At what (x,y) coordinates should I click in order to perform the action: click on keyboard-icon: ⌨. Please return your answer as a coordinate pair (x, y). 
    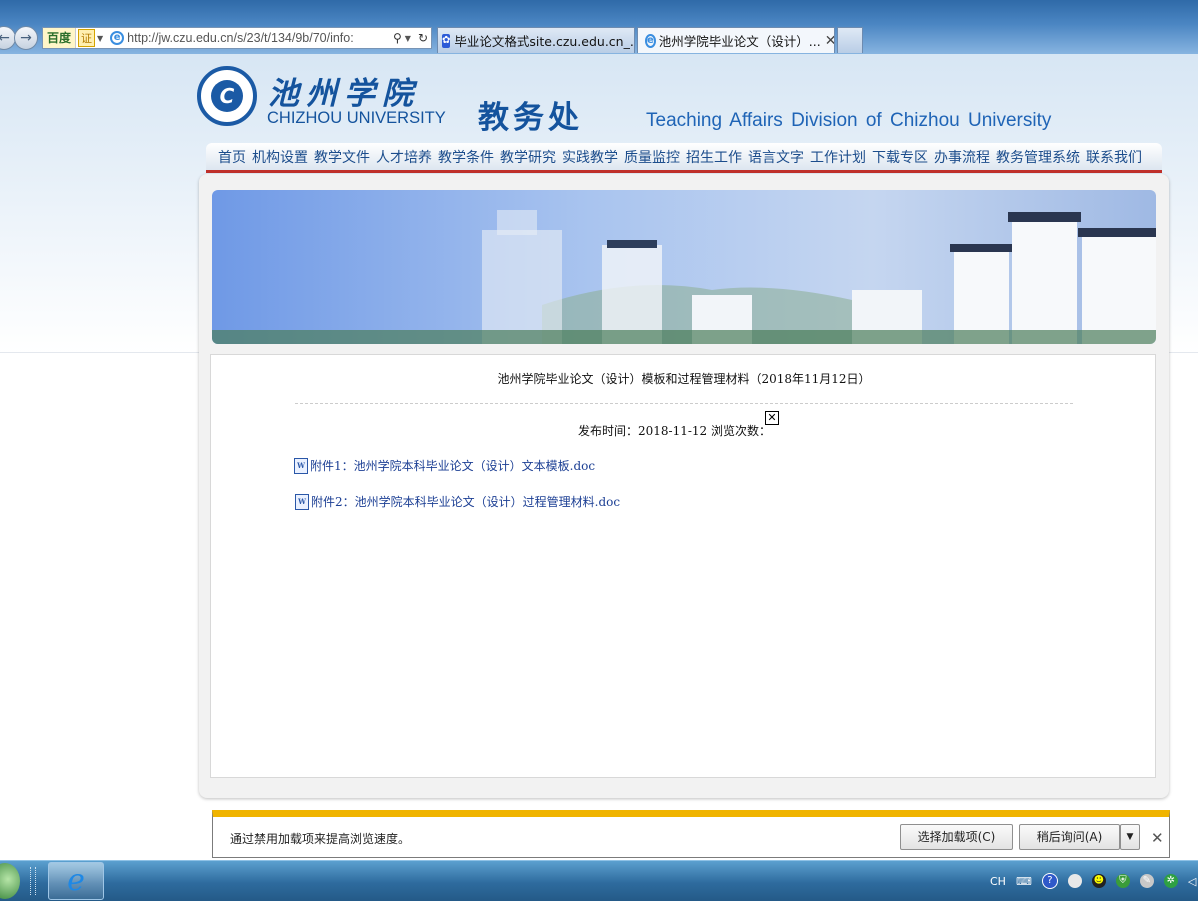
    Looking at the image, I should click on (1024, 881).